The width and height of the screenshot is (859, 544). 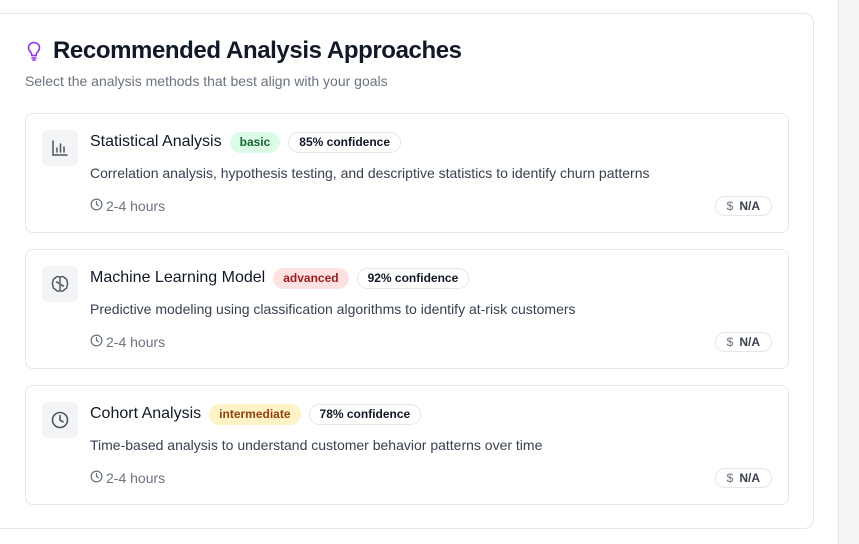 What do you see at coordinates (311, 278) in the screenshot?
I see `level-badge: advanced` at bounding box center [311, 278].